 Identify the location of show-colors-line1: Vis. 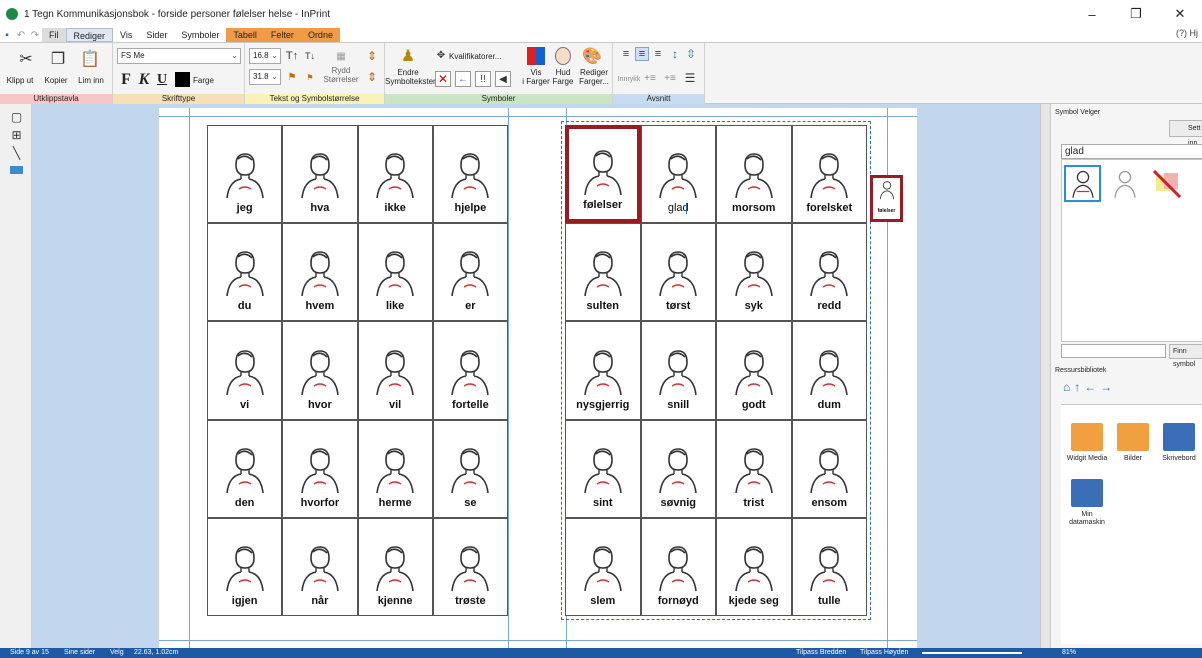
(536, 72).